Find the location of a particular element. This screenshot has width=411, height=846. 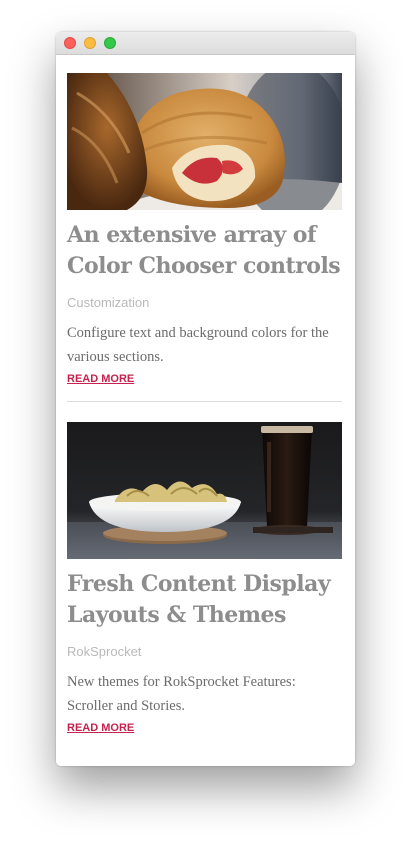

article-divider is located at coordinates (204, 401).